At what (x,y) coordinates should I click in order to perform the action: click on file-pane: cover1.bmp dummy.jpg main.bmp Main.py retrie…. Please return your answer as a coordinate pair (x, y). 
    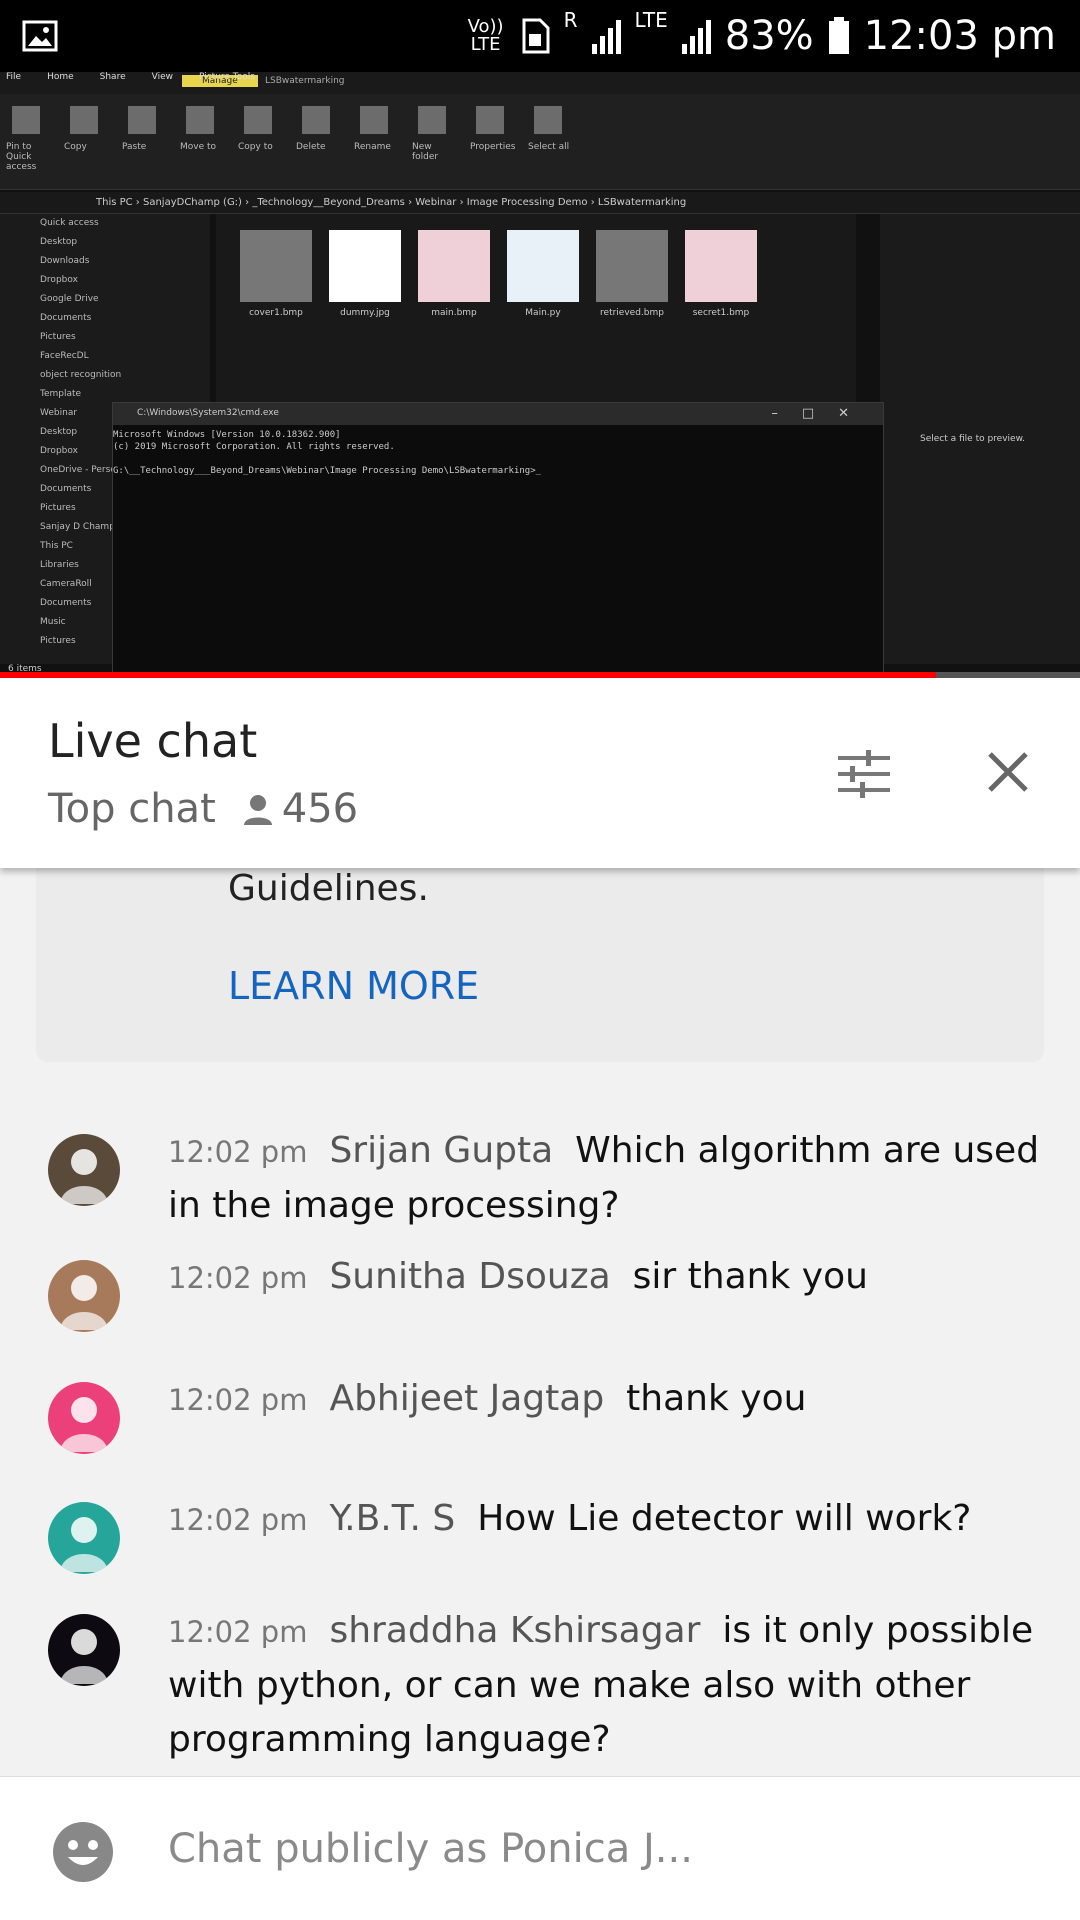
    Looking at the image, I should click on (536, 314).